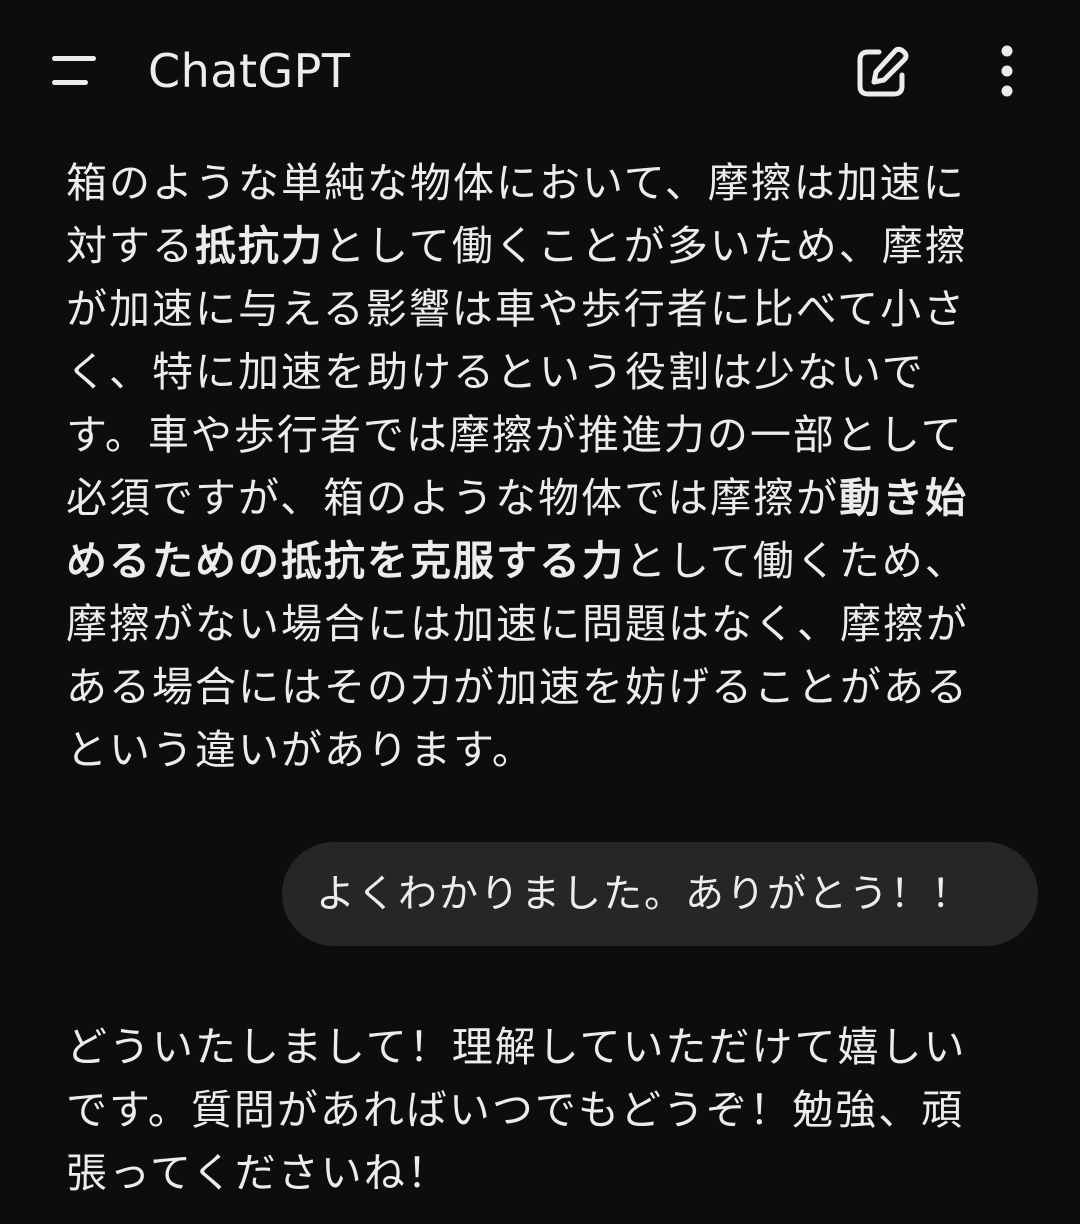 This screenshot has height=1224, width=1080. I want to click on menu-button, so click(75, 71).